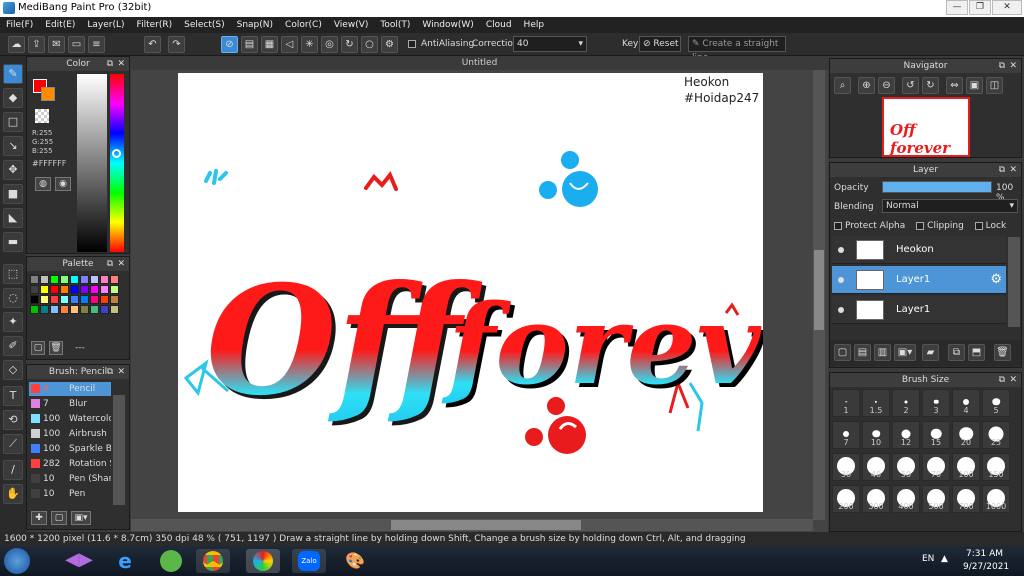 This screenshot has width=1024, height=576. I want to click on minimize-button: —, so click(957, 7).